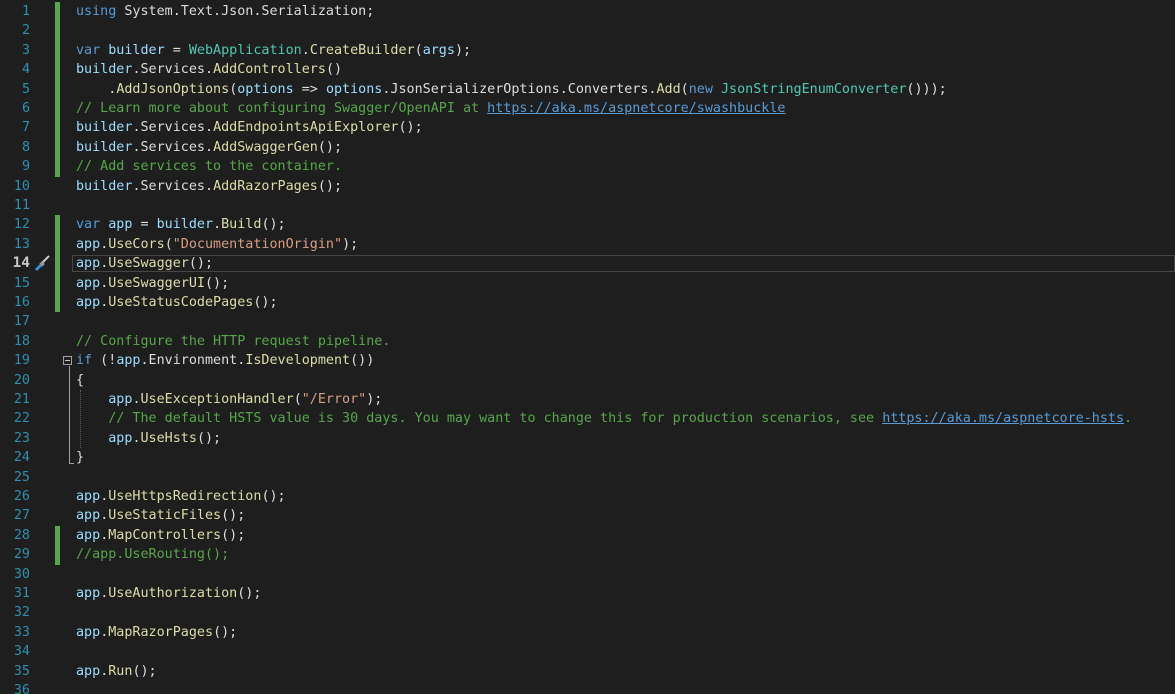  Describe the element at coordinates (173, 128) in the screenshot. I see `code-token: .Services.` at that location.